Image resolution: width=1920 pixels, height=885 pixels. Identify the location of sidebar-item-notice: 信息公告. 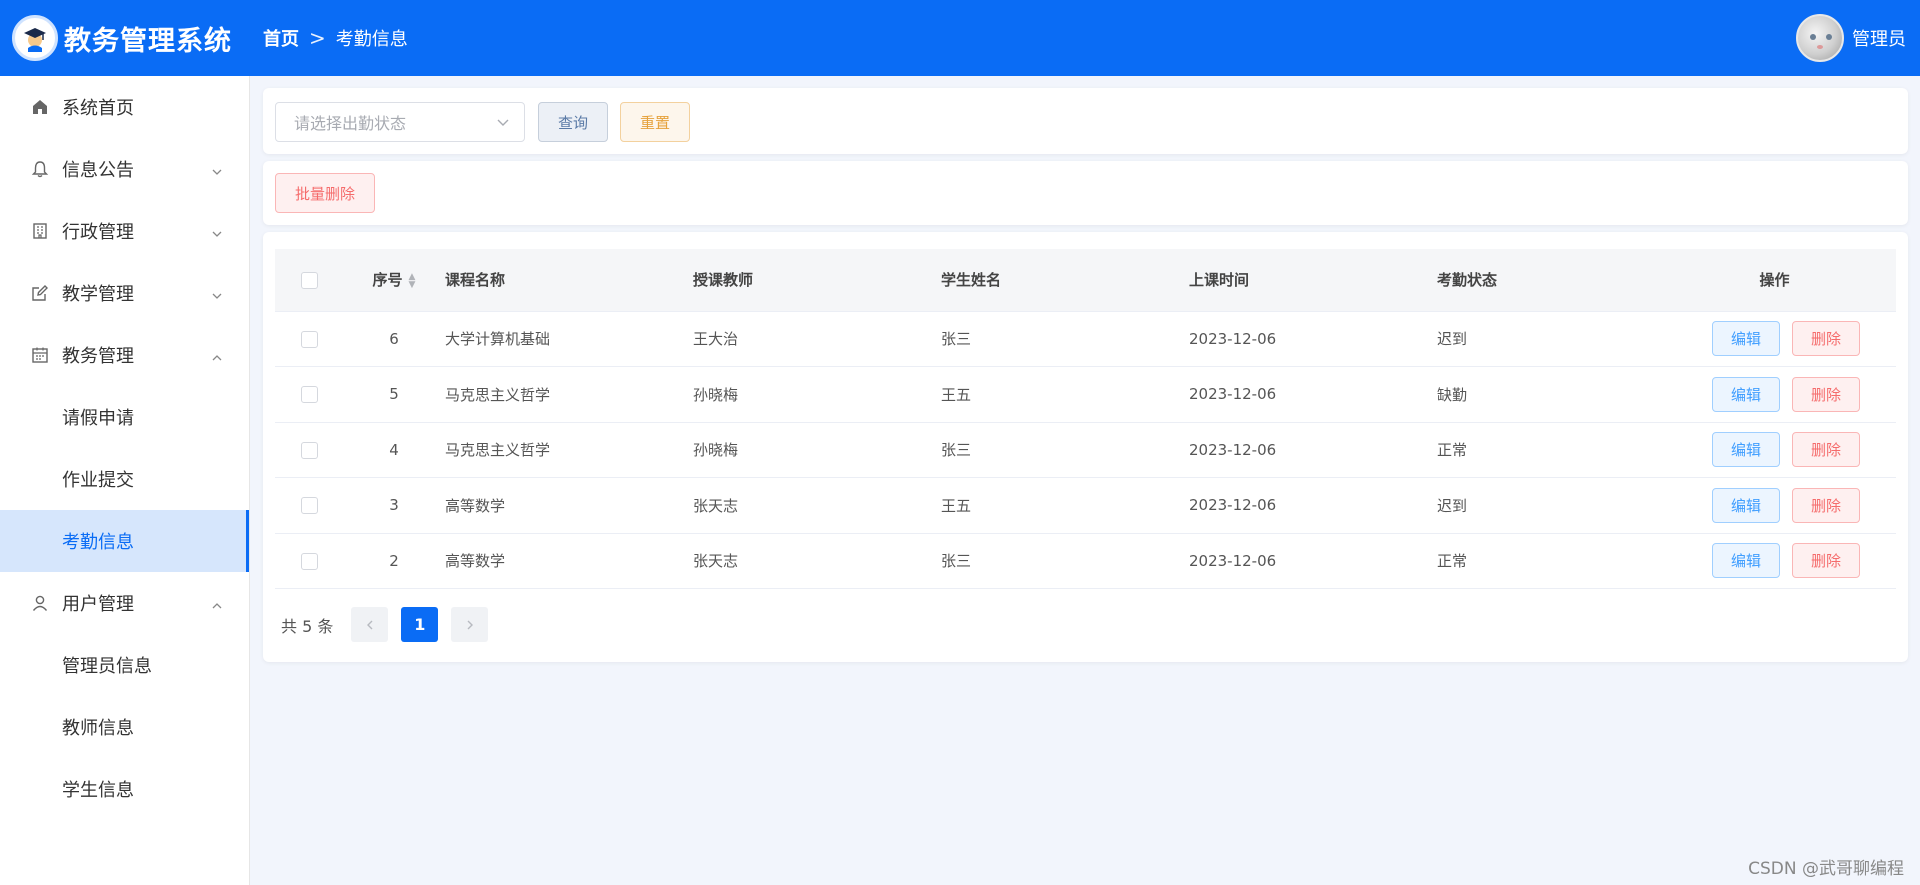
(124, 169).